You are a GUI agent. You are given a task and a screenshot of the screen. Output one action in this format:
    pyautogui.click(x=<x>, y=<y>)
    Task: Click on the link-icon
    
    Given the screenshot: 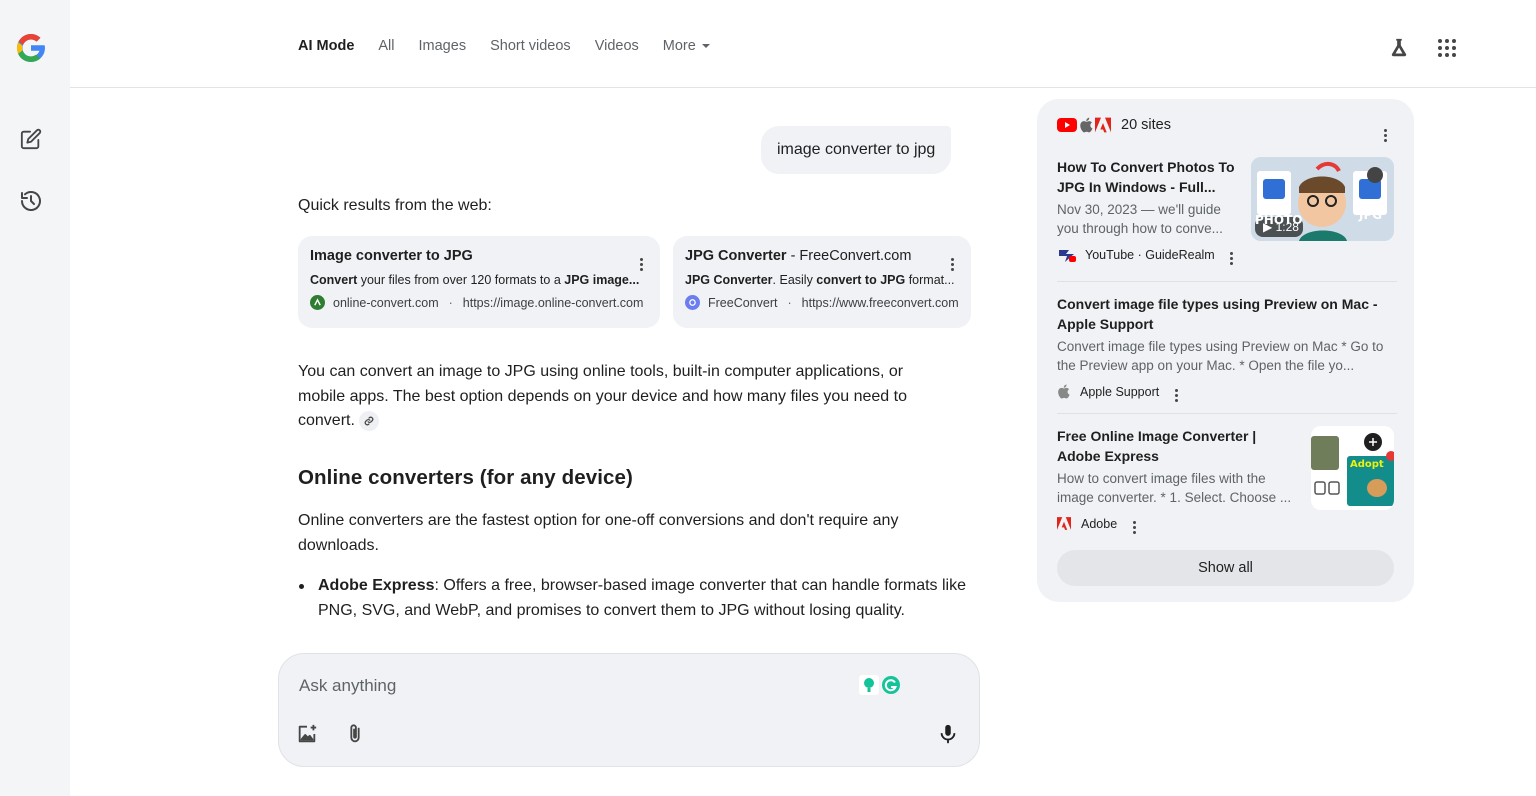 What is the action you would take?
    pyautogui.click(x=368, y=420)
    